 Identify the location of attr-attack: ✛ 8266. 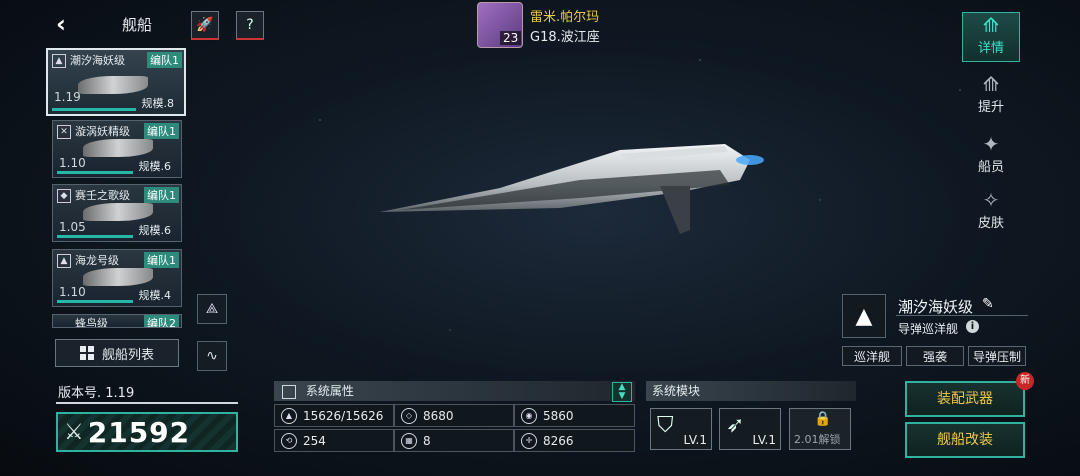
(574, 440).